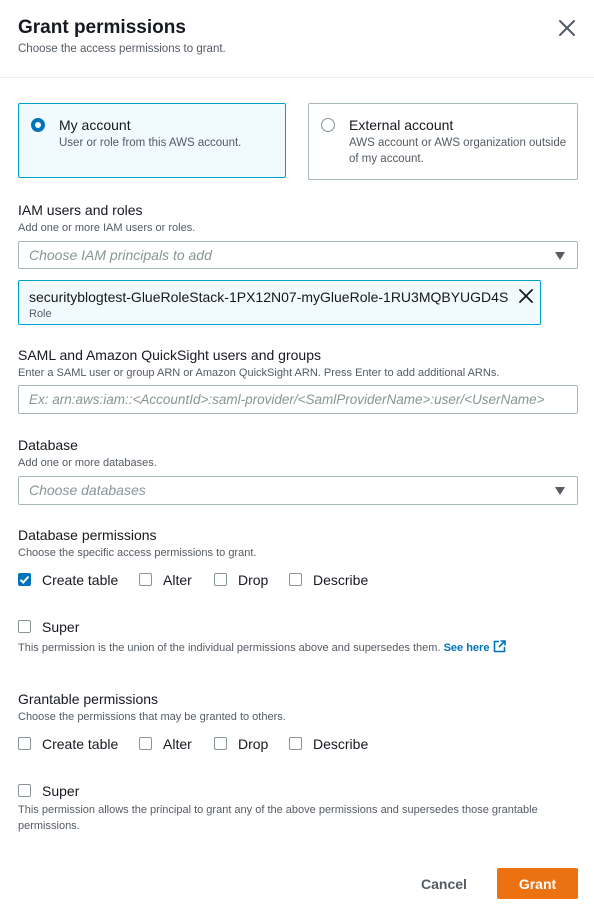  What do you see at coordinates (220, 743) in the screenshot?
I see `grant-drop-checkbox` at bounding box center [220, 743].